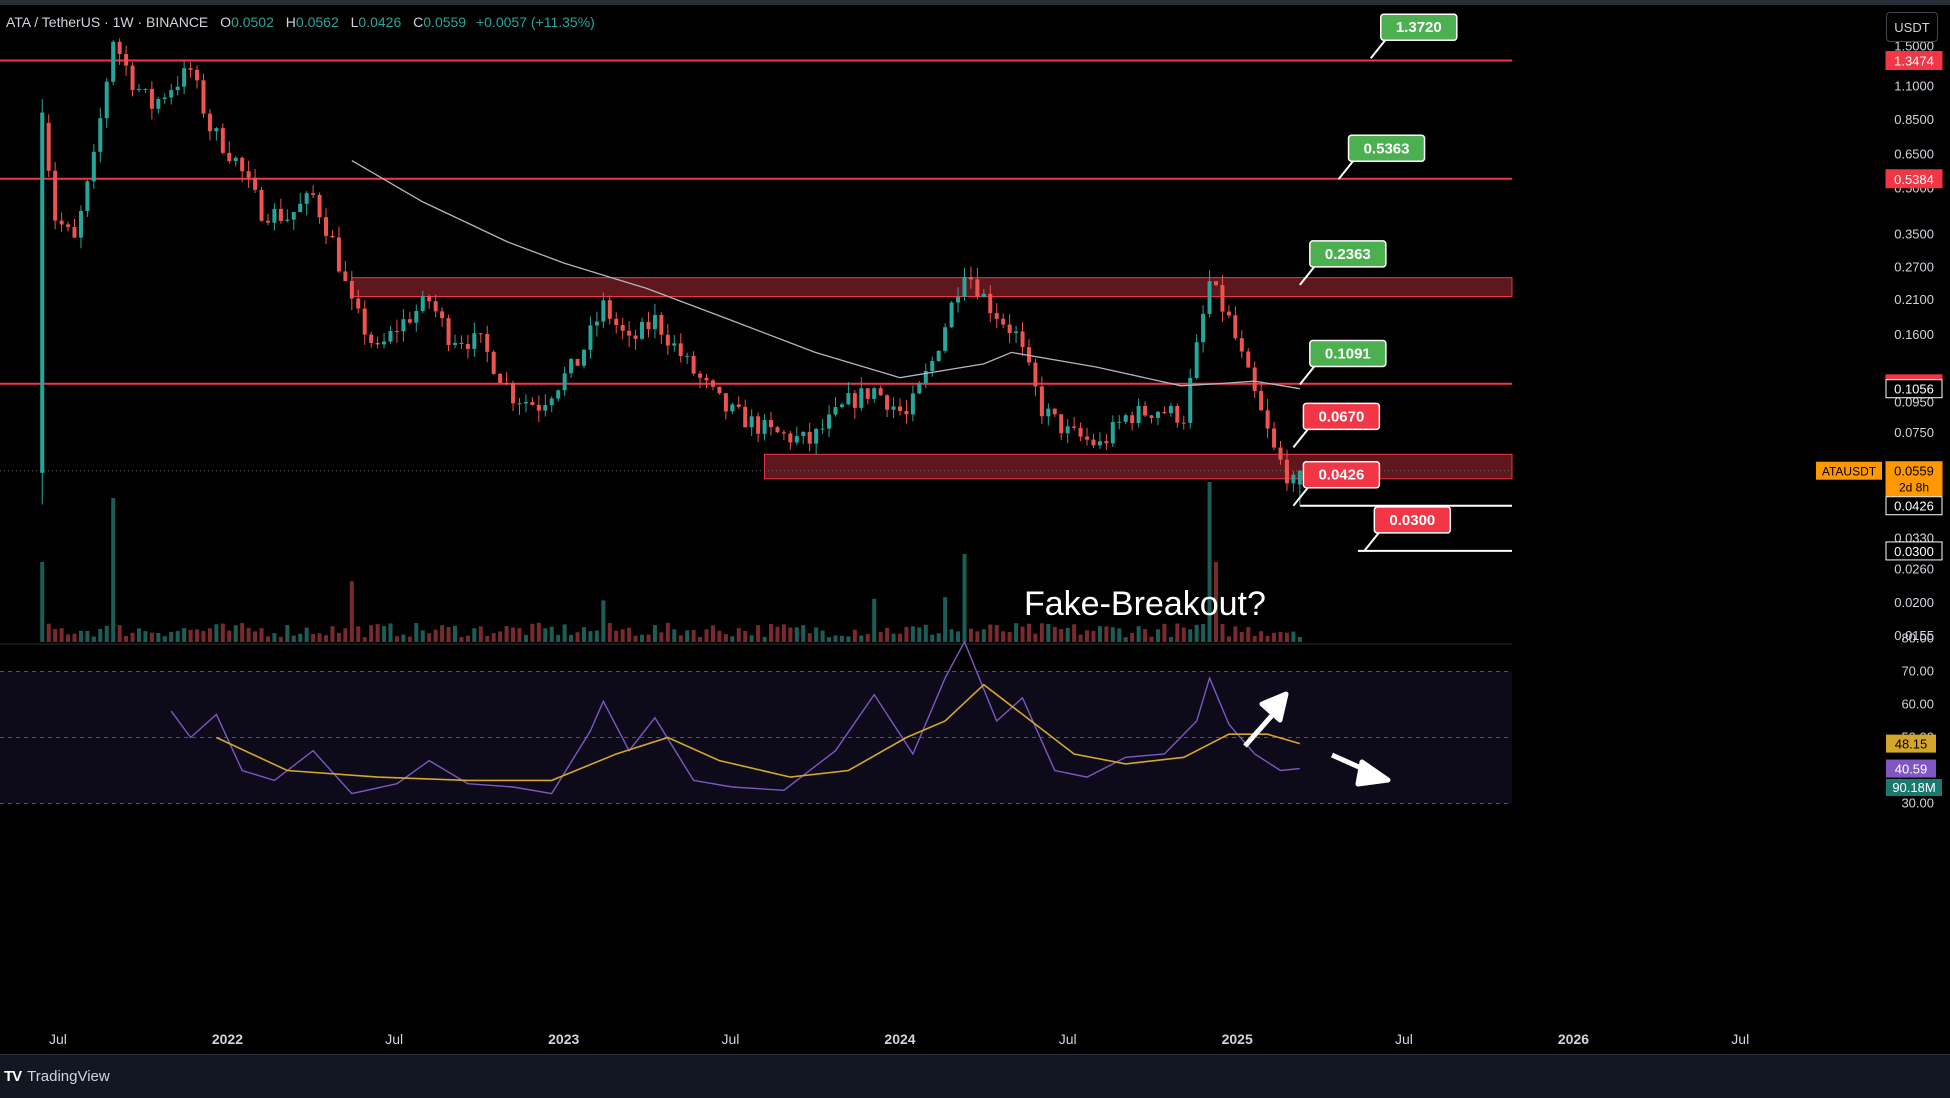  Describe the element at coordinates (57, 1076) in the screenshot. I see `tradingview-brand: TV TradingView` at that location.